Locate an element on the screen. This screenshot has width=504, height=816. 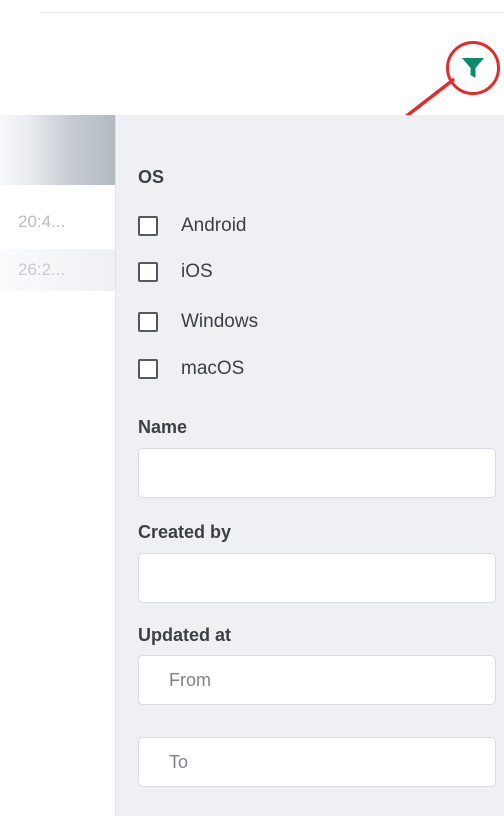
os-option-ios: iOS is located at coordinates (175, 272).